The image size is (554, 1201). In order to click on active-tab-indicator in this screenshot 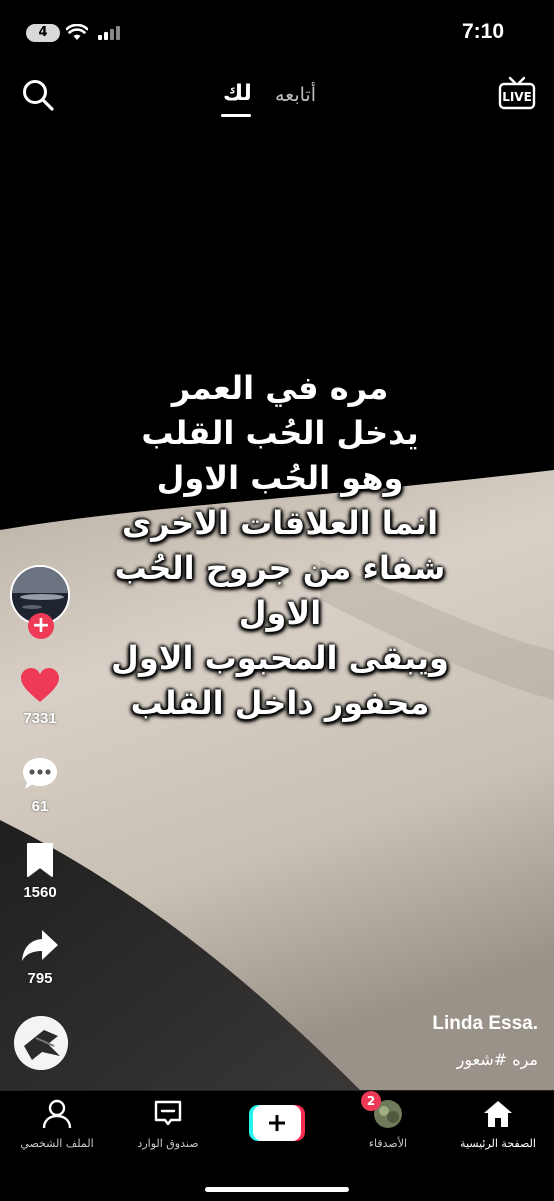, I will do `click(236, 115)`.